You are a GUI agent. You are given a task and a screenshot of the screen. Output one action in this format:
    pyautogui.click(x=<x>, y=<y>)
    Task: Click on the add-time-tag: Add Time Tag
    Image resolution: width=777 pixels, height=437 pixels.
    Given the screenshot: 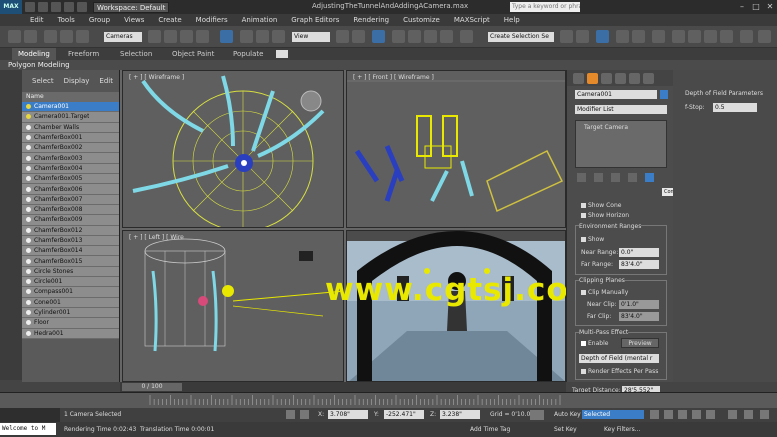 What is the action you would take?
    pyautogui.click(x=490, y=429)
    